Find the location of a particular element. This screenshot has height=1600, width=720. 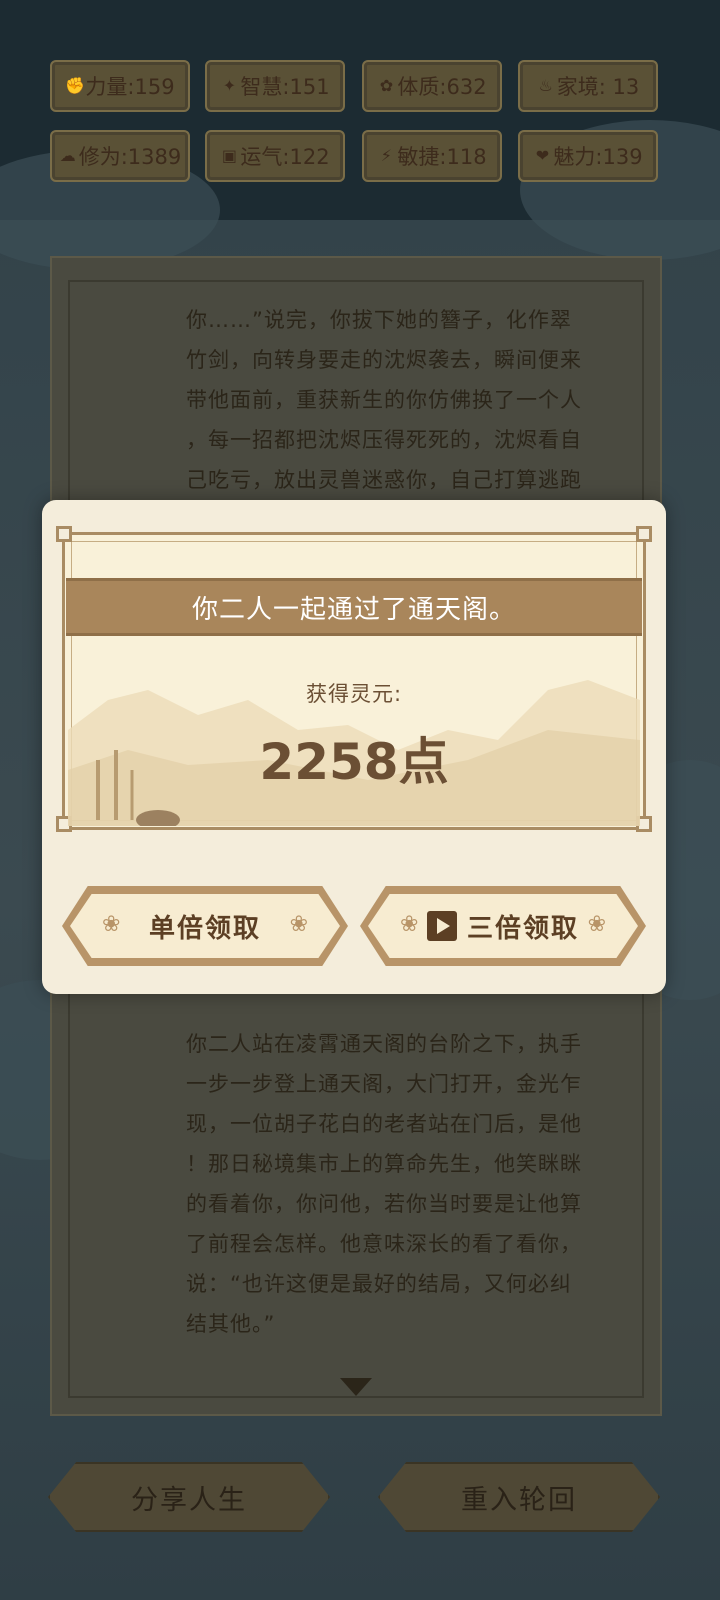

story-line: 竹剑，向转身要走的沈烬袭去，瞬间便来 is located at coordinates (384, 360).